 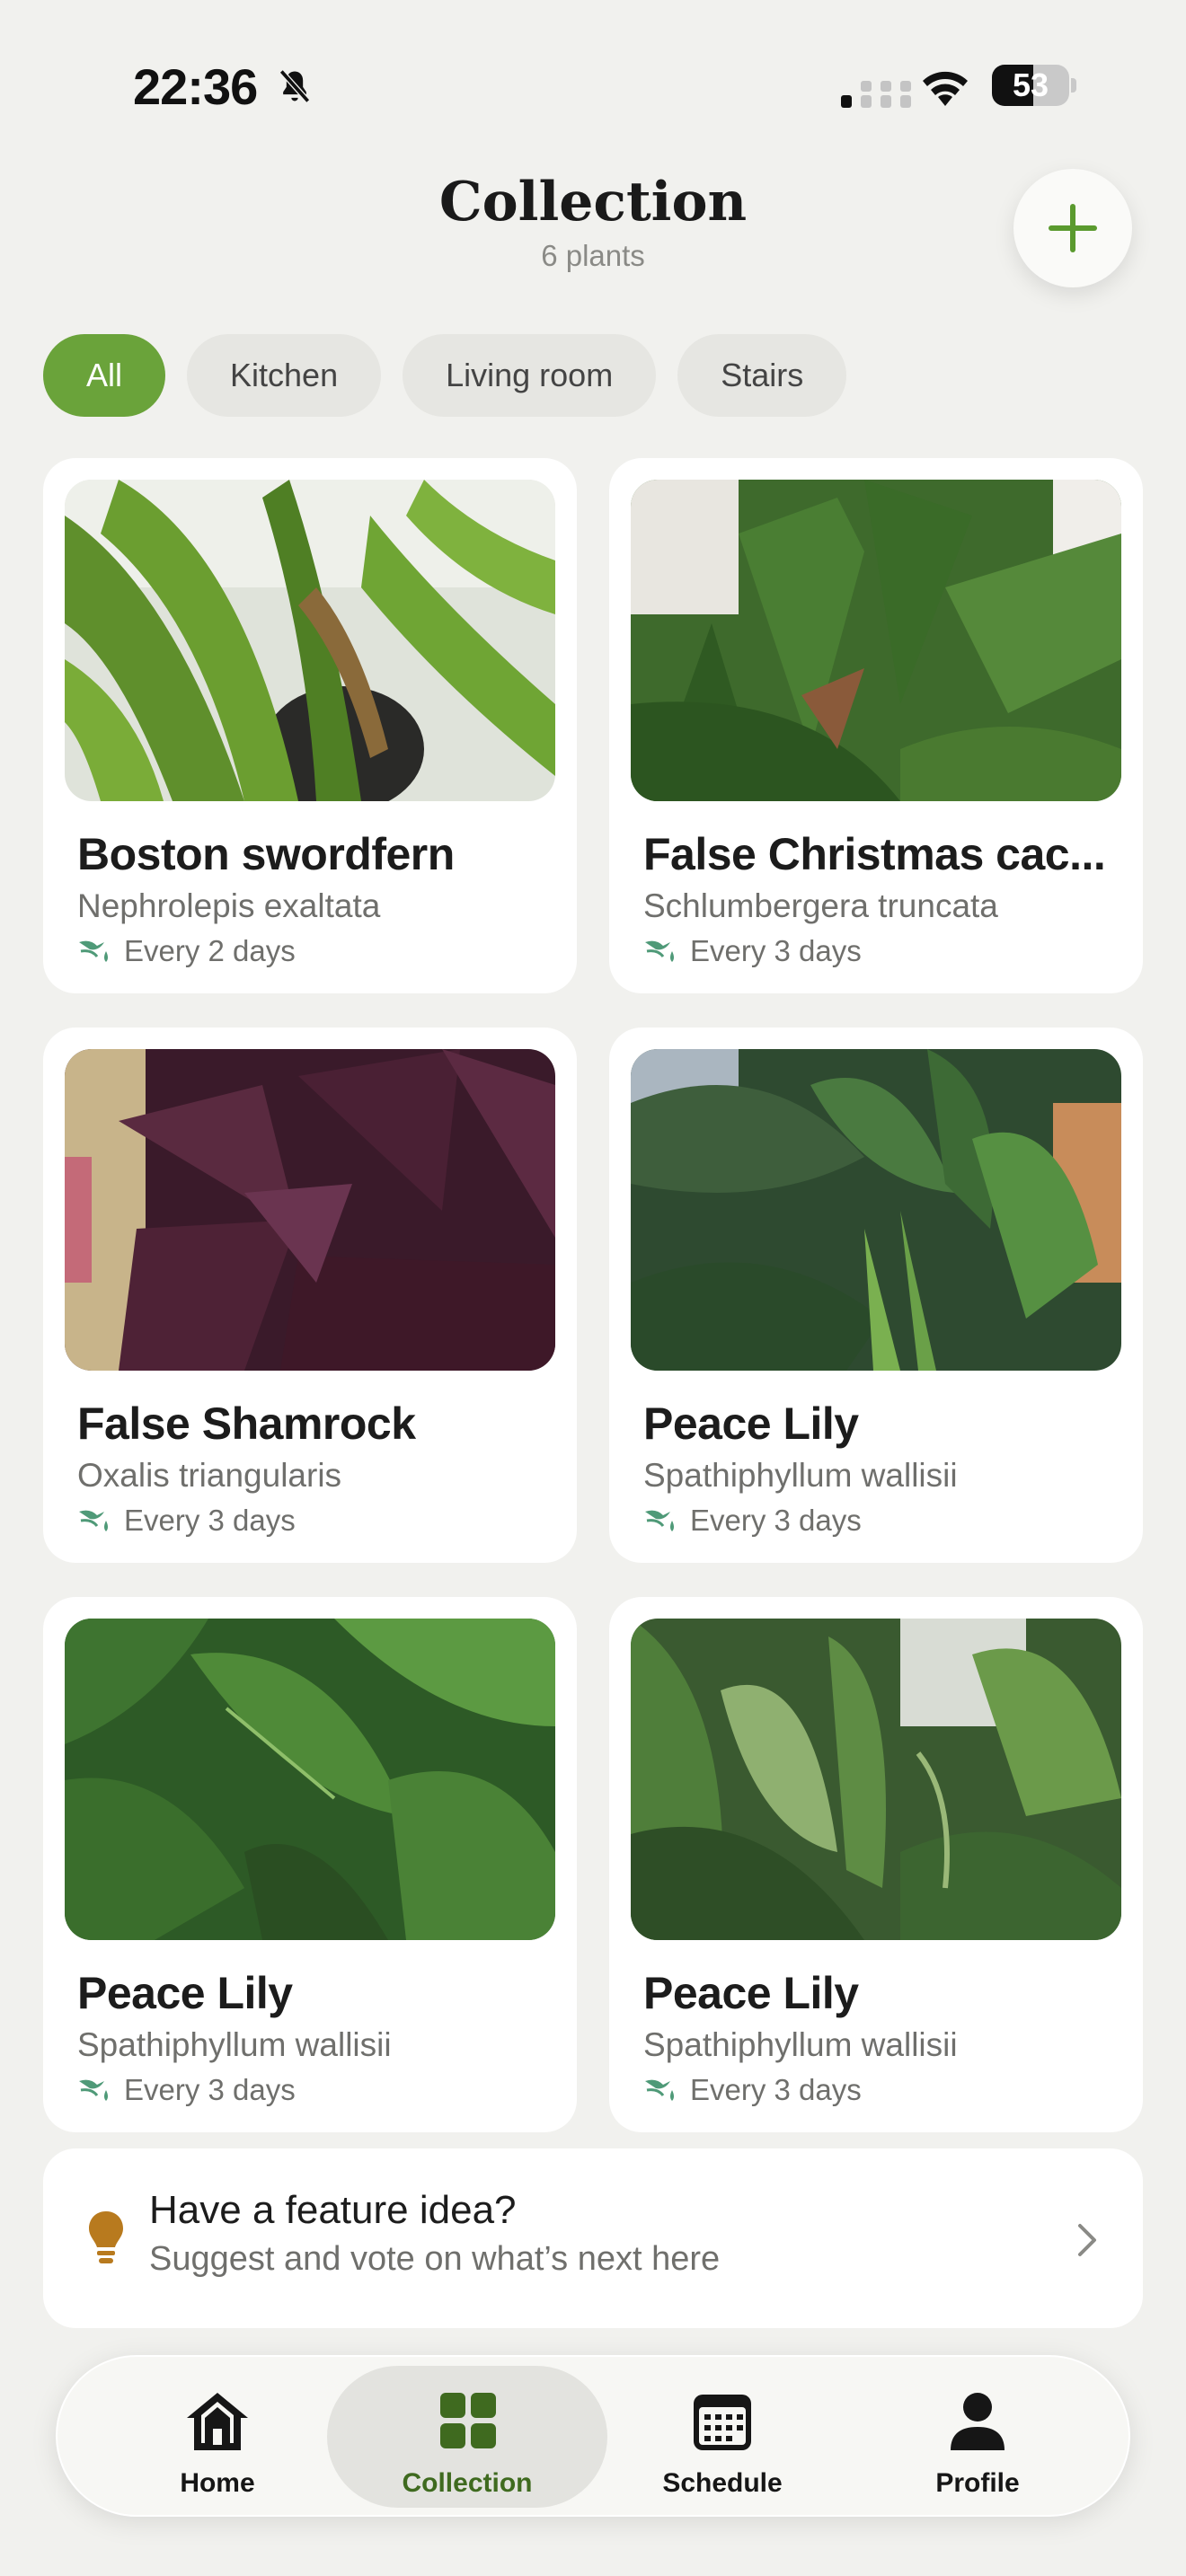 I want to click on battery-indicator: 53, so click(x=1034, y=85).